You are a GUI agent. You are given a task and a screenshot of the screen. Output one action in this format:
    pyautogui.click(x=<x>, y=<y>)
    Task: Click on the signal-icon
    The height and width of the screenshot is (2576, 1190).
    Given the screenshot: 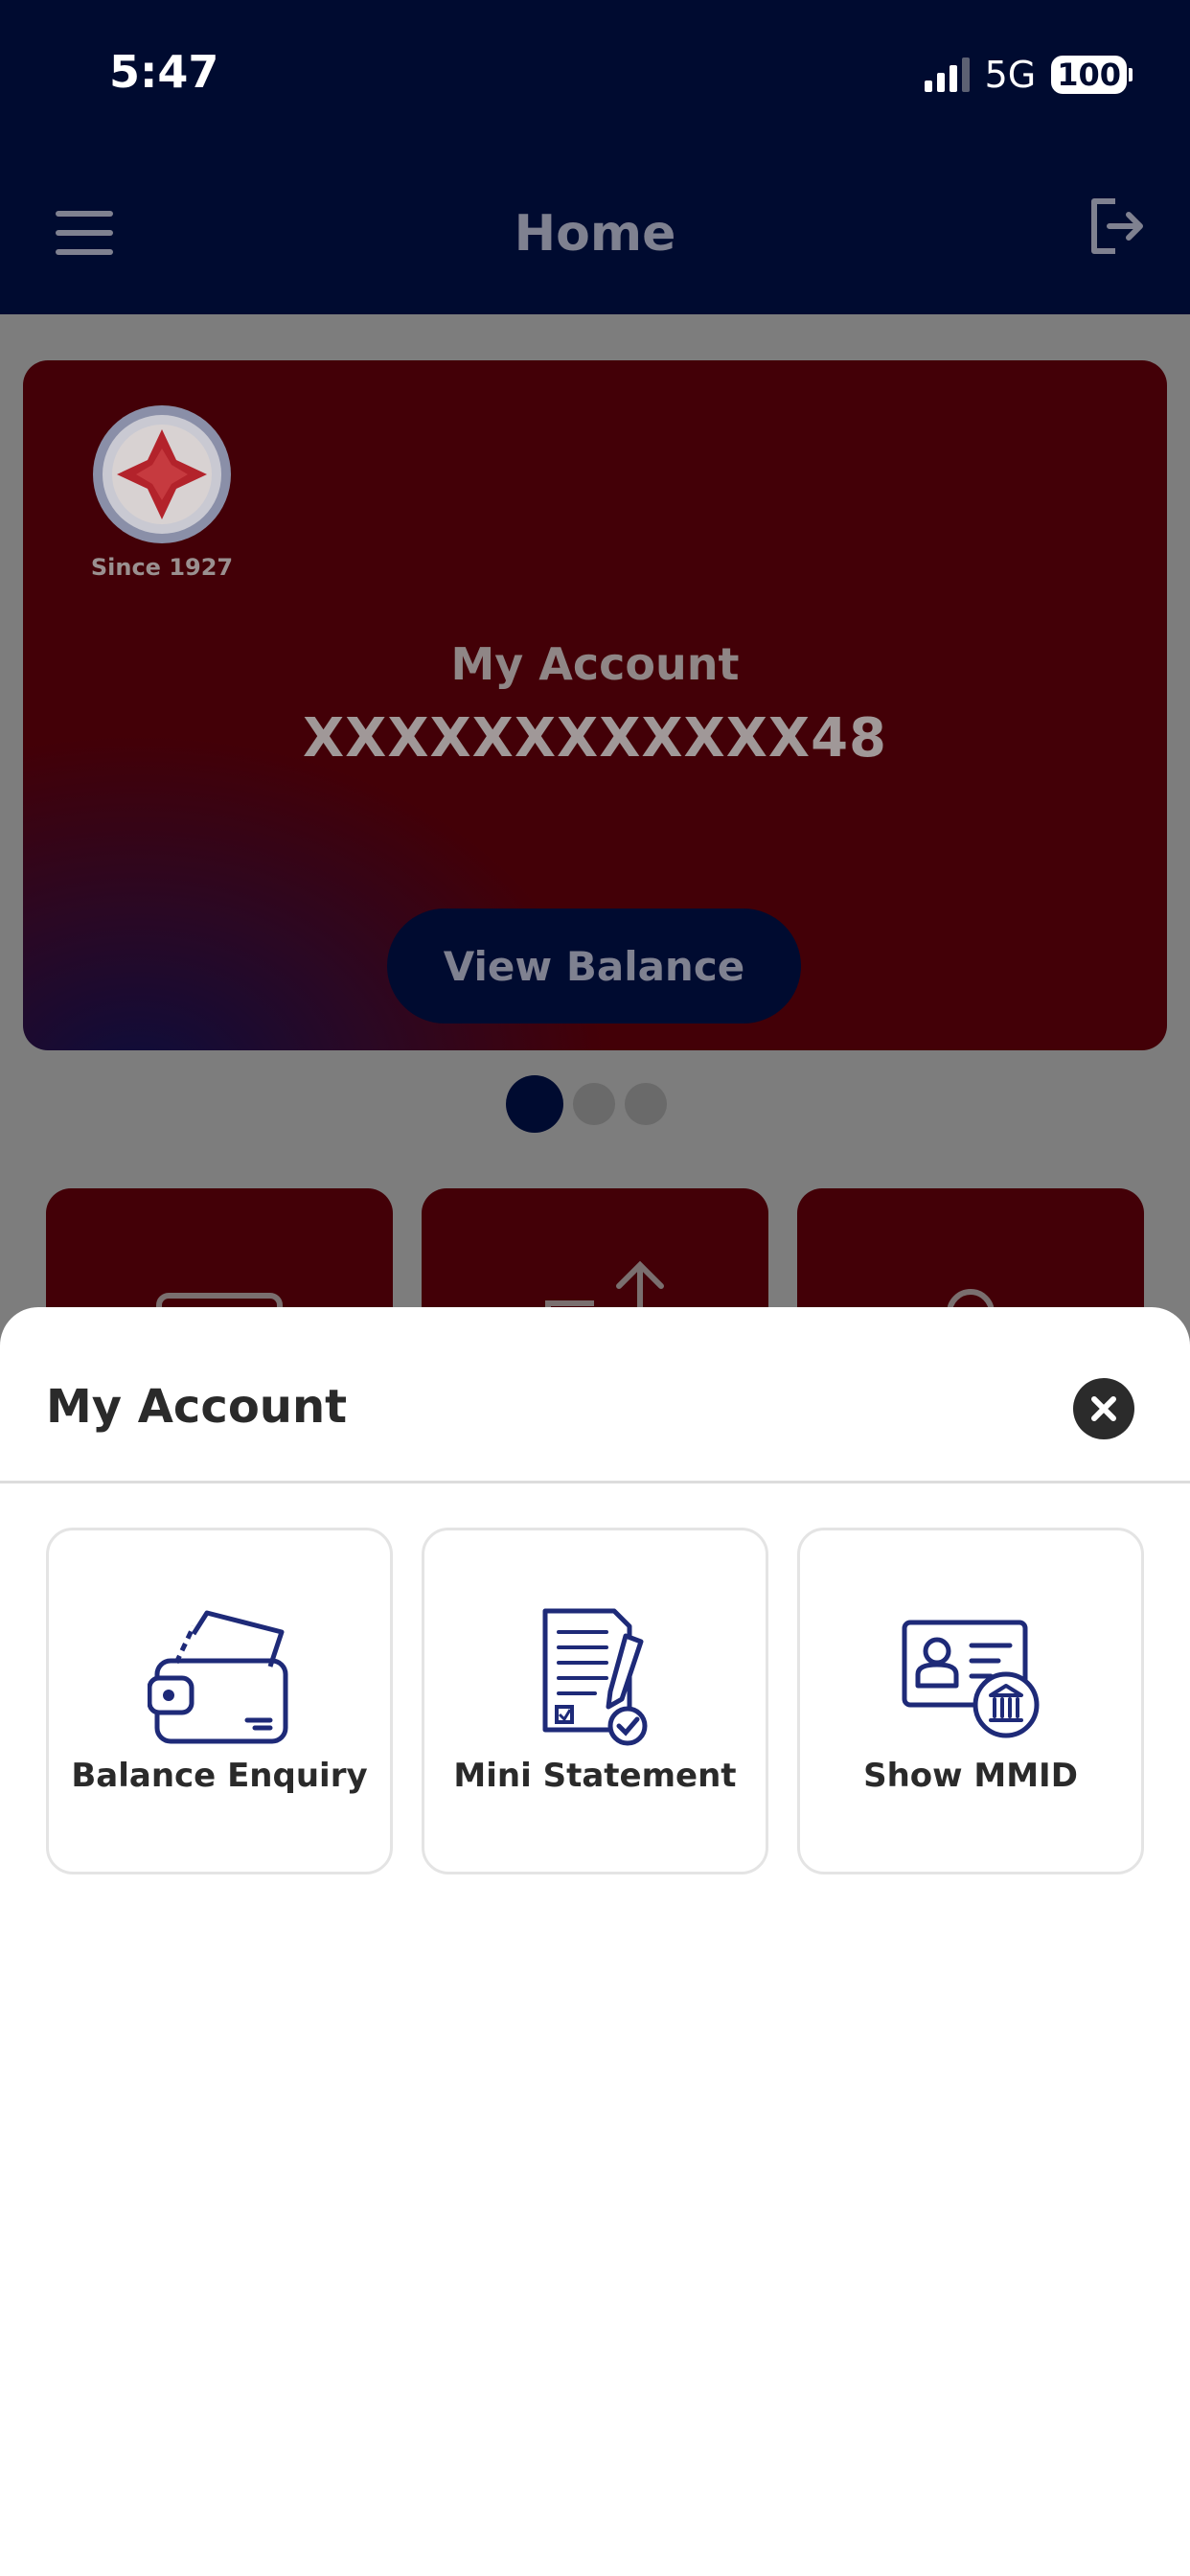 What is the action you would take?
    pyautogui.click(x=947, y=75)
    